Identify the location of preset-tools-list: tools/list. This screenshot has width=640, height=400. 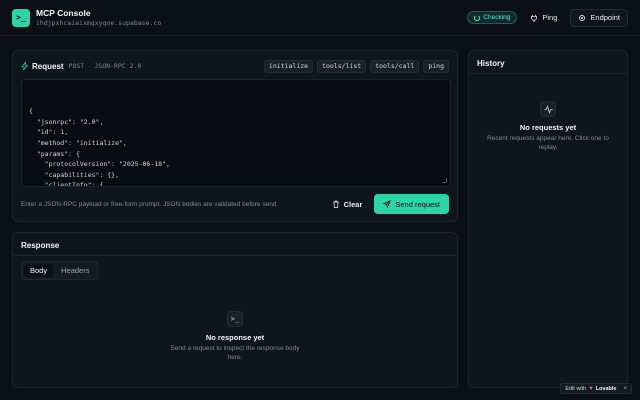
(342, 66).